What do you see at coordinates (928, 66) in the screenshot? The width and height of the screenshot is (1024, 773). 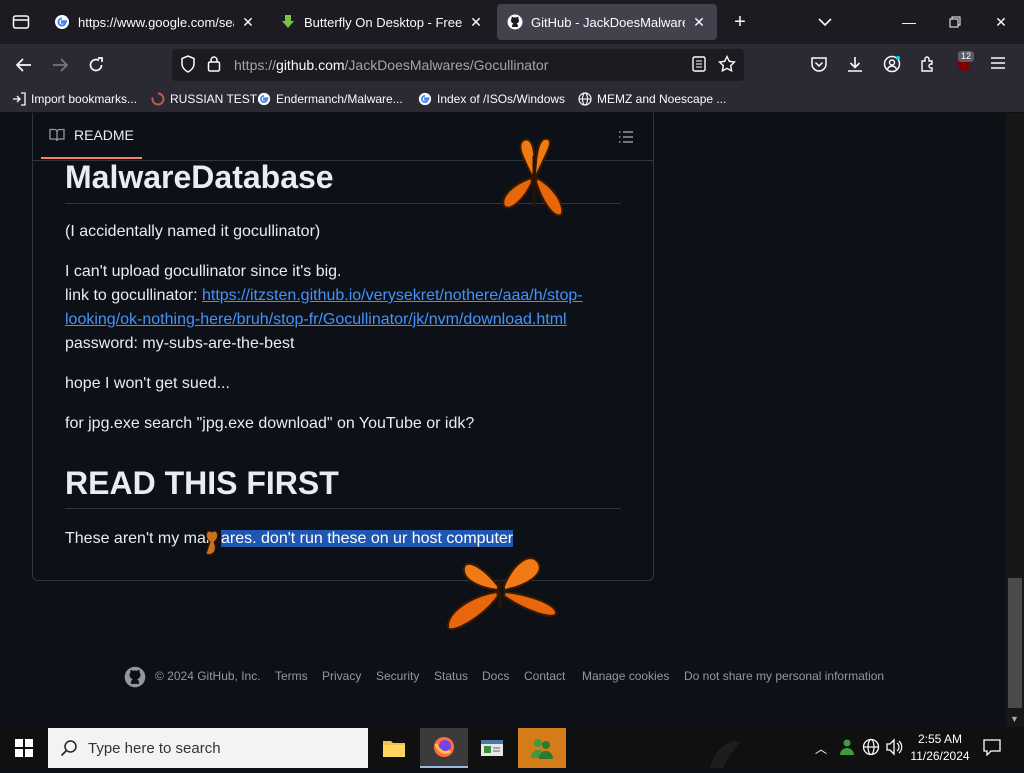 I see `extensions-icon` at bounding box center [928, 66].